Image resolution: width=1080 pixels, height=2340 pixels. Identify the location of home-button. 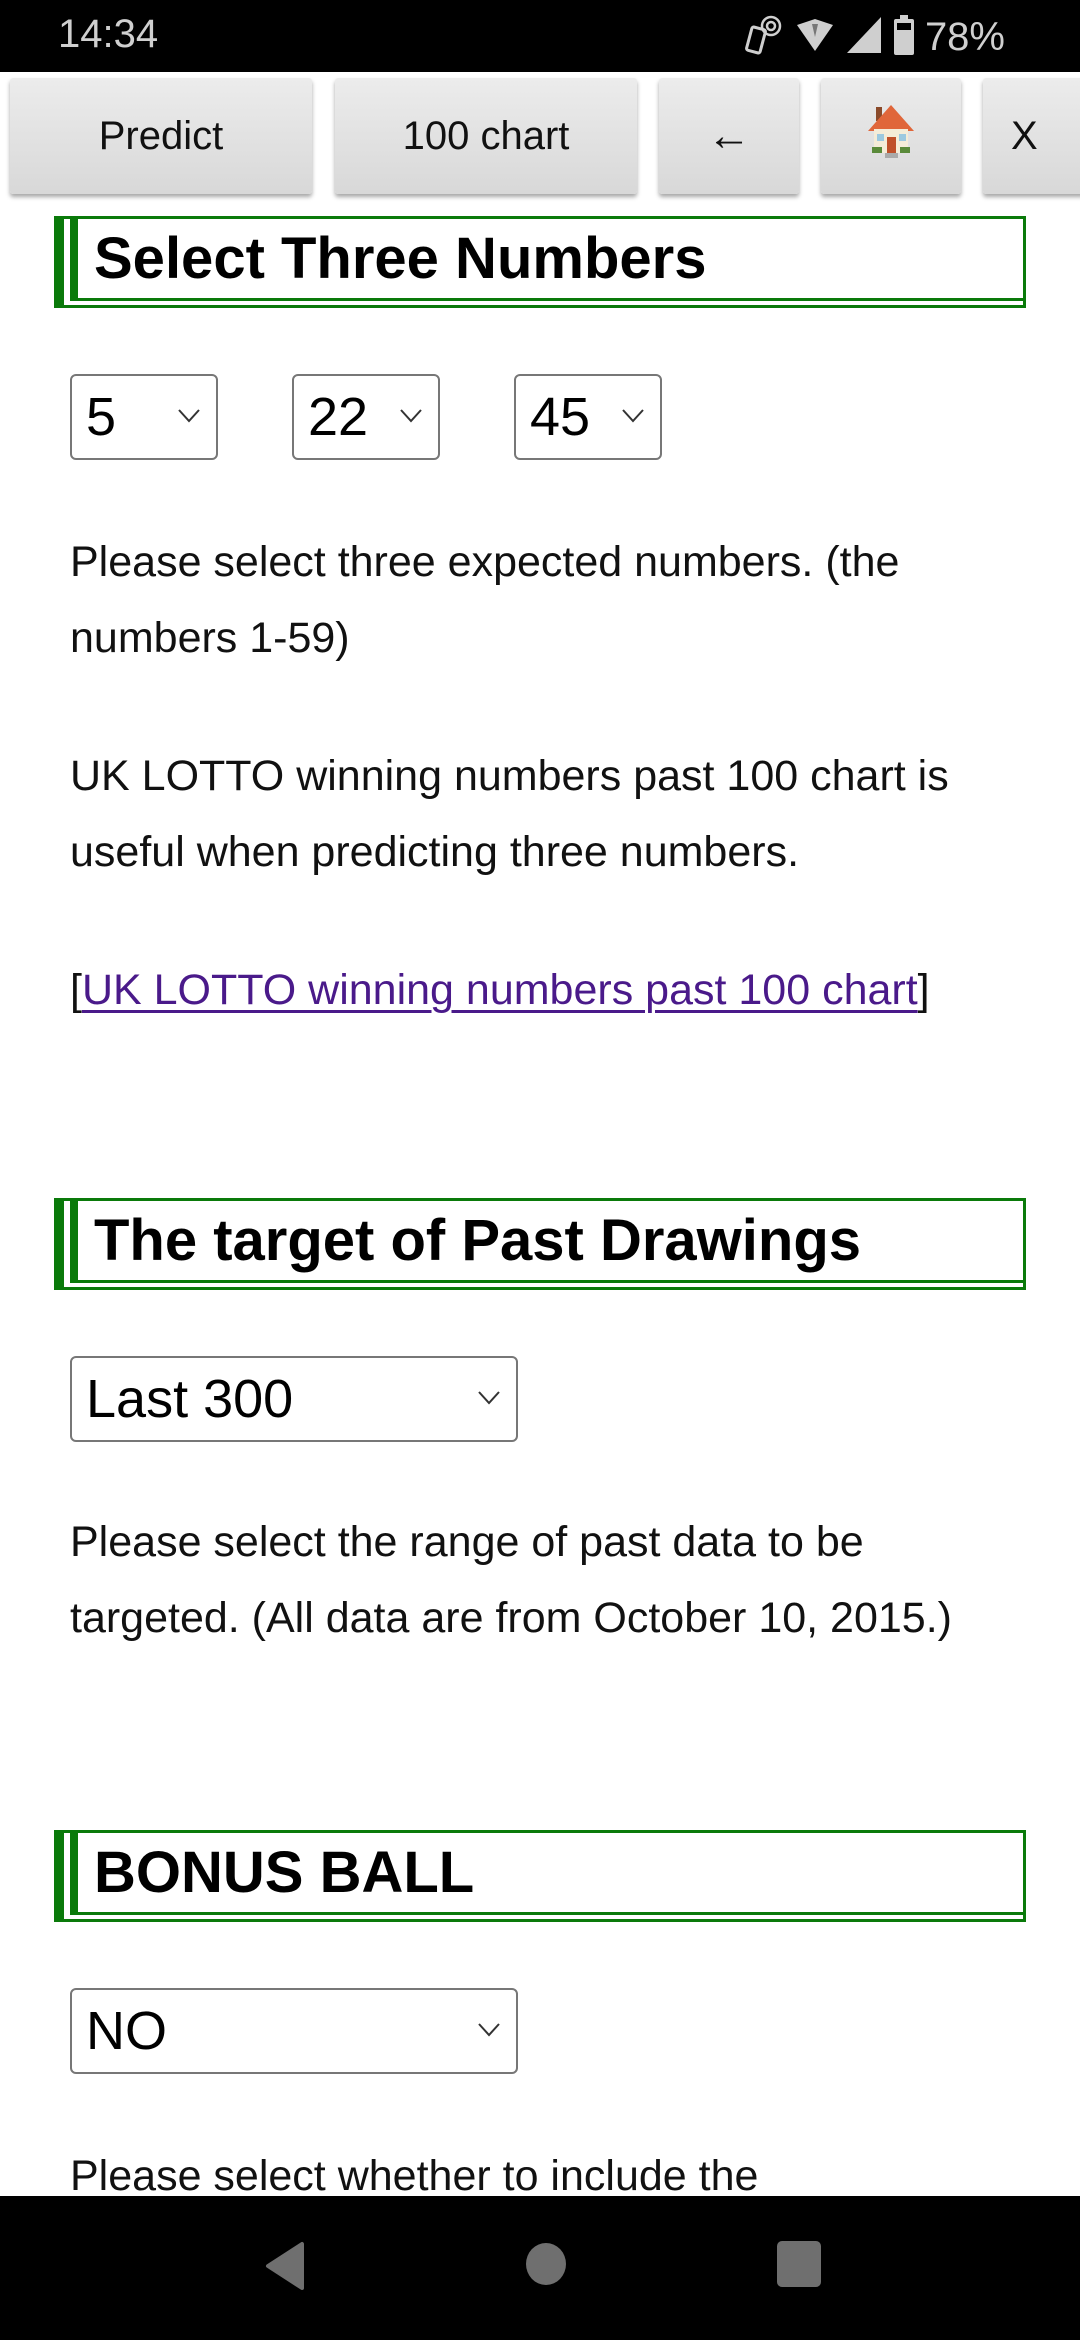
(891, 136).